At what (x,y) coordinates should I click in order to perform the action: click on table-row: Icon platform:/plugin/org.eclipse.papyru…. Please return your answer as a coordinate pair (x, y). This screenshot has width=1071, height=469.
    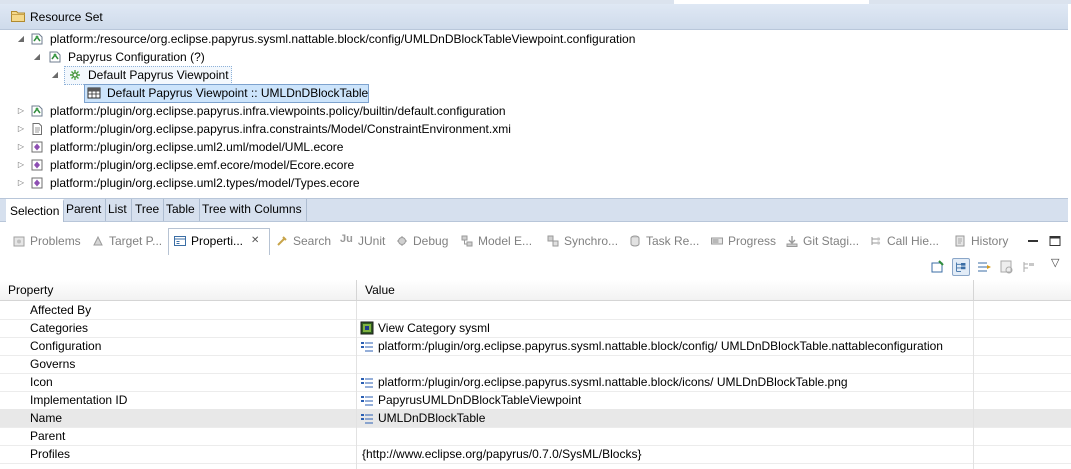
    Looking at the image, I should click on (535, 382).